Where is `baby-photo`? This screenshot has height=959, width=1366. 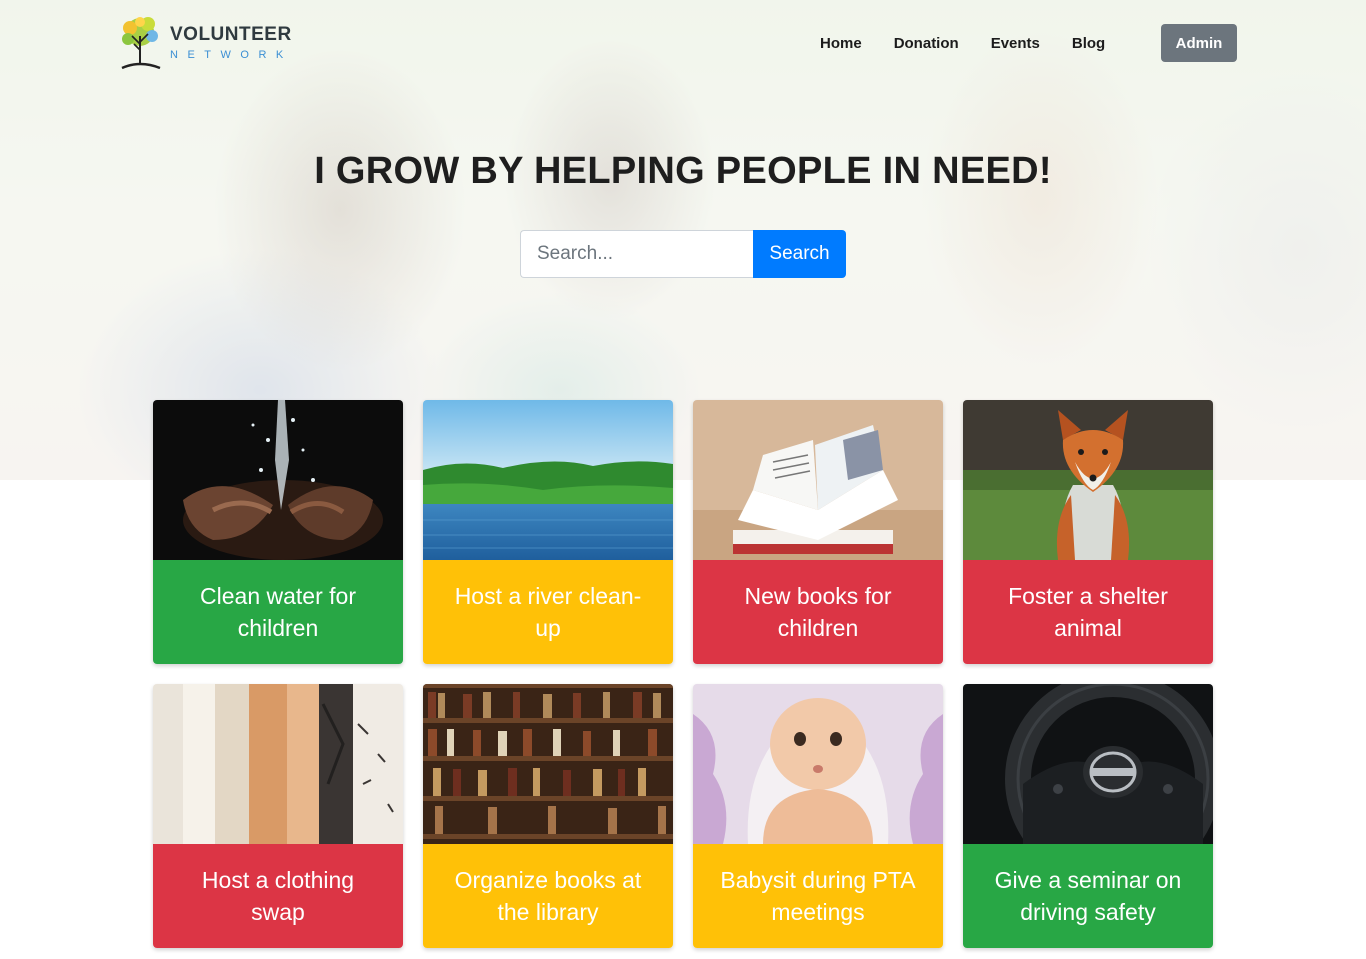 baby-photo is located at coordinates (818, 764).